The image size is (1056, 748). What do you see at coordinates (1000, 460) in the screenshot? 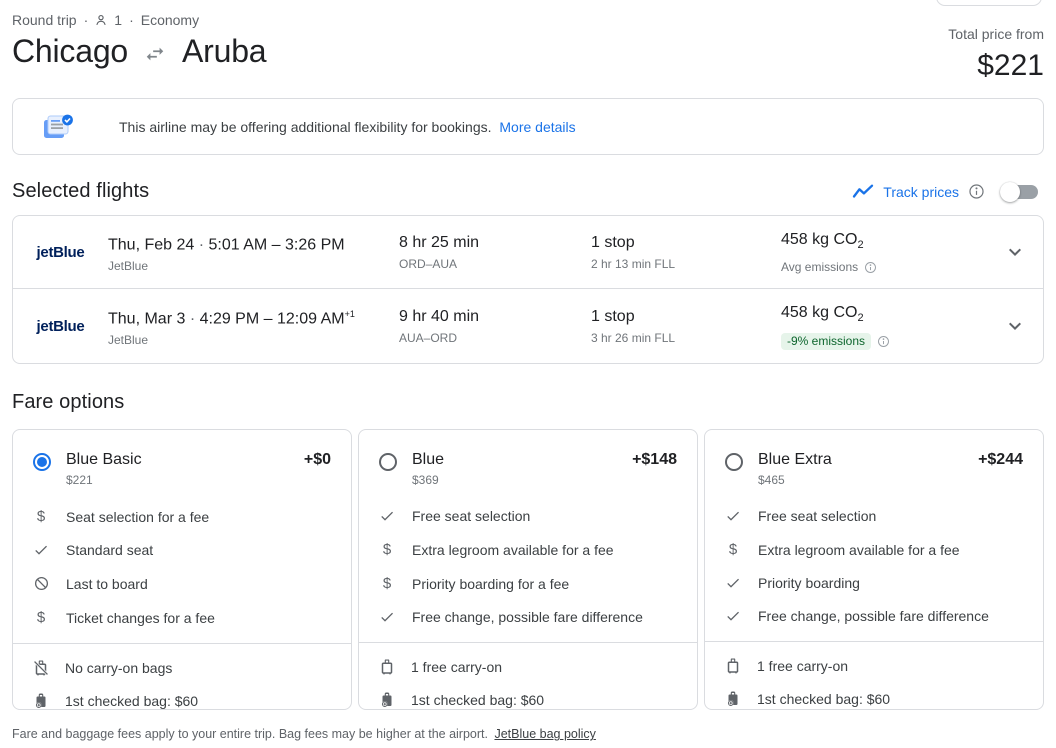
I see `fare-price-delta: +$244` at bounding box center [1000, 460].